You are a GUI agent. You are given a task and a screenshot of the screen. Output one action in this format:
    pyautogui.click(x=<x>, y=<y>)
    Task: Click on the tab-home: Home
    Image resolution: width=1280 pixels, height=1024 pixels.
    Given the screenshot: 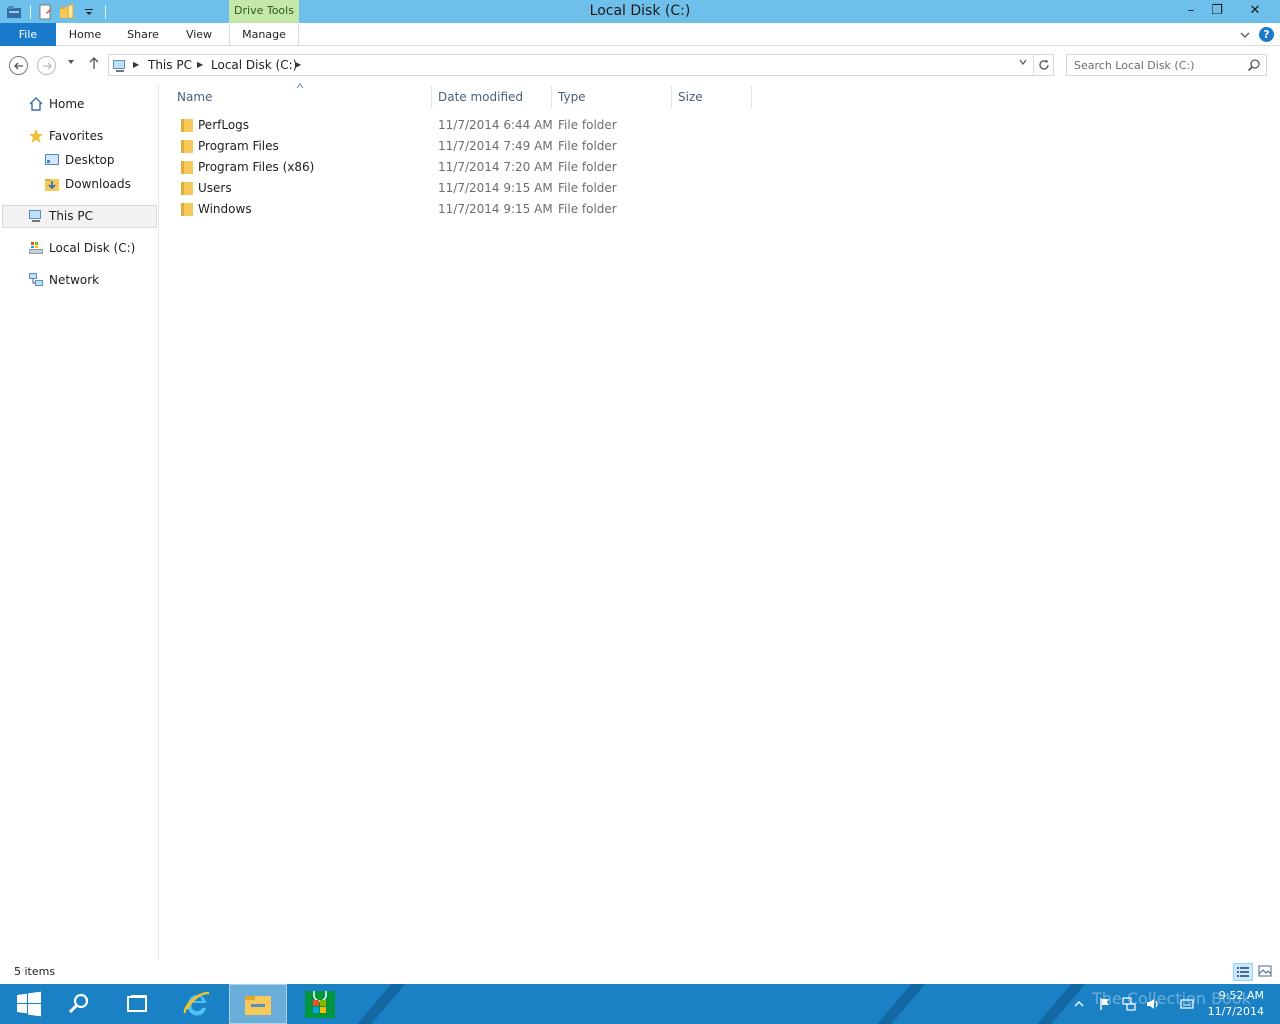 What is the action you would take?
    pyautogui.click(x=85, y=34)
    